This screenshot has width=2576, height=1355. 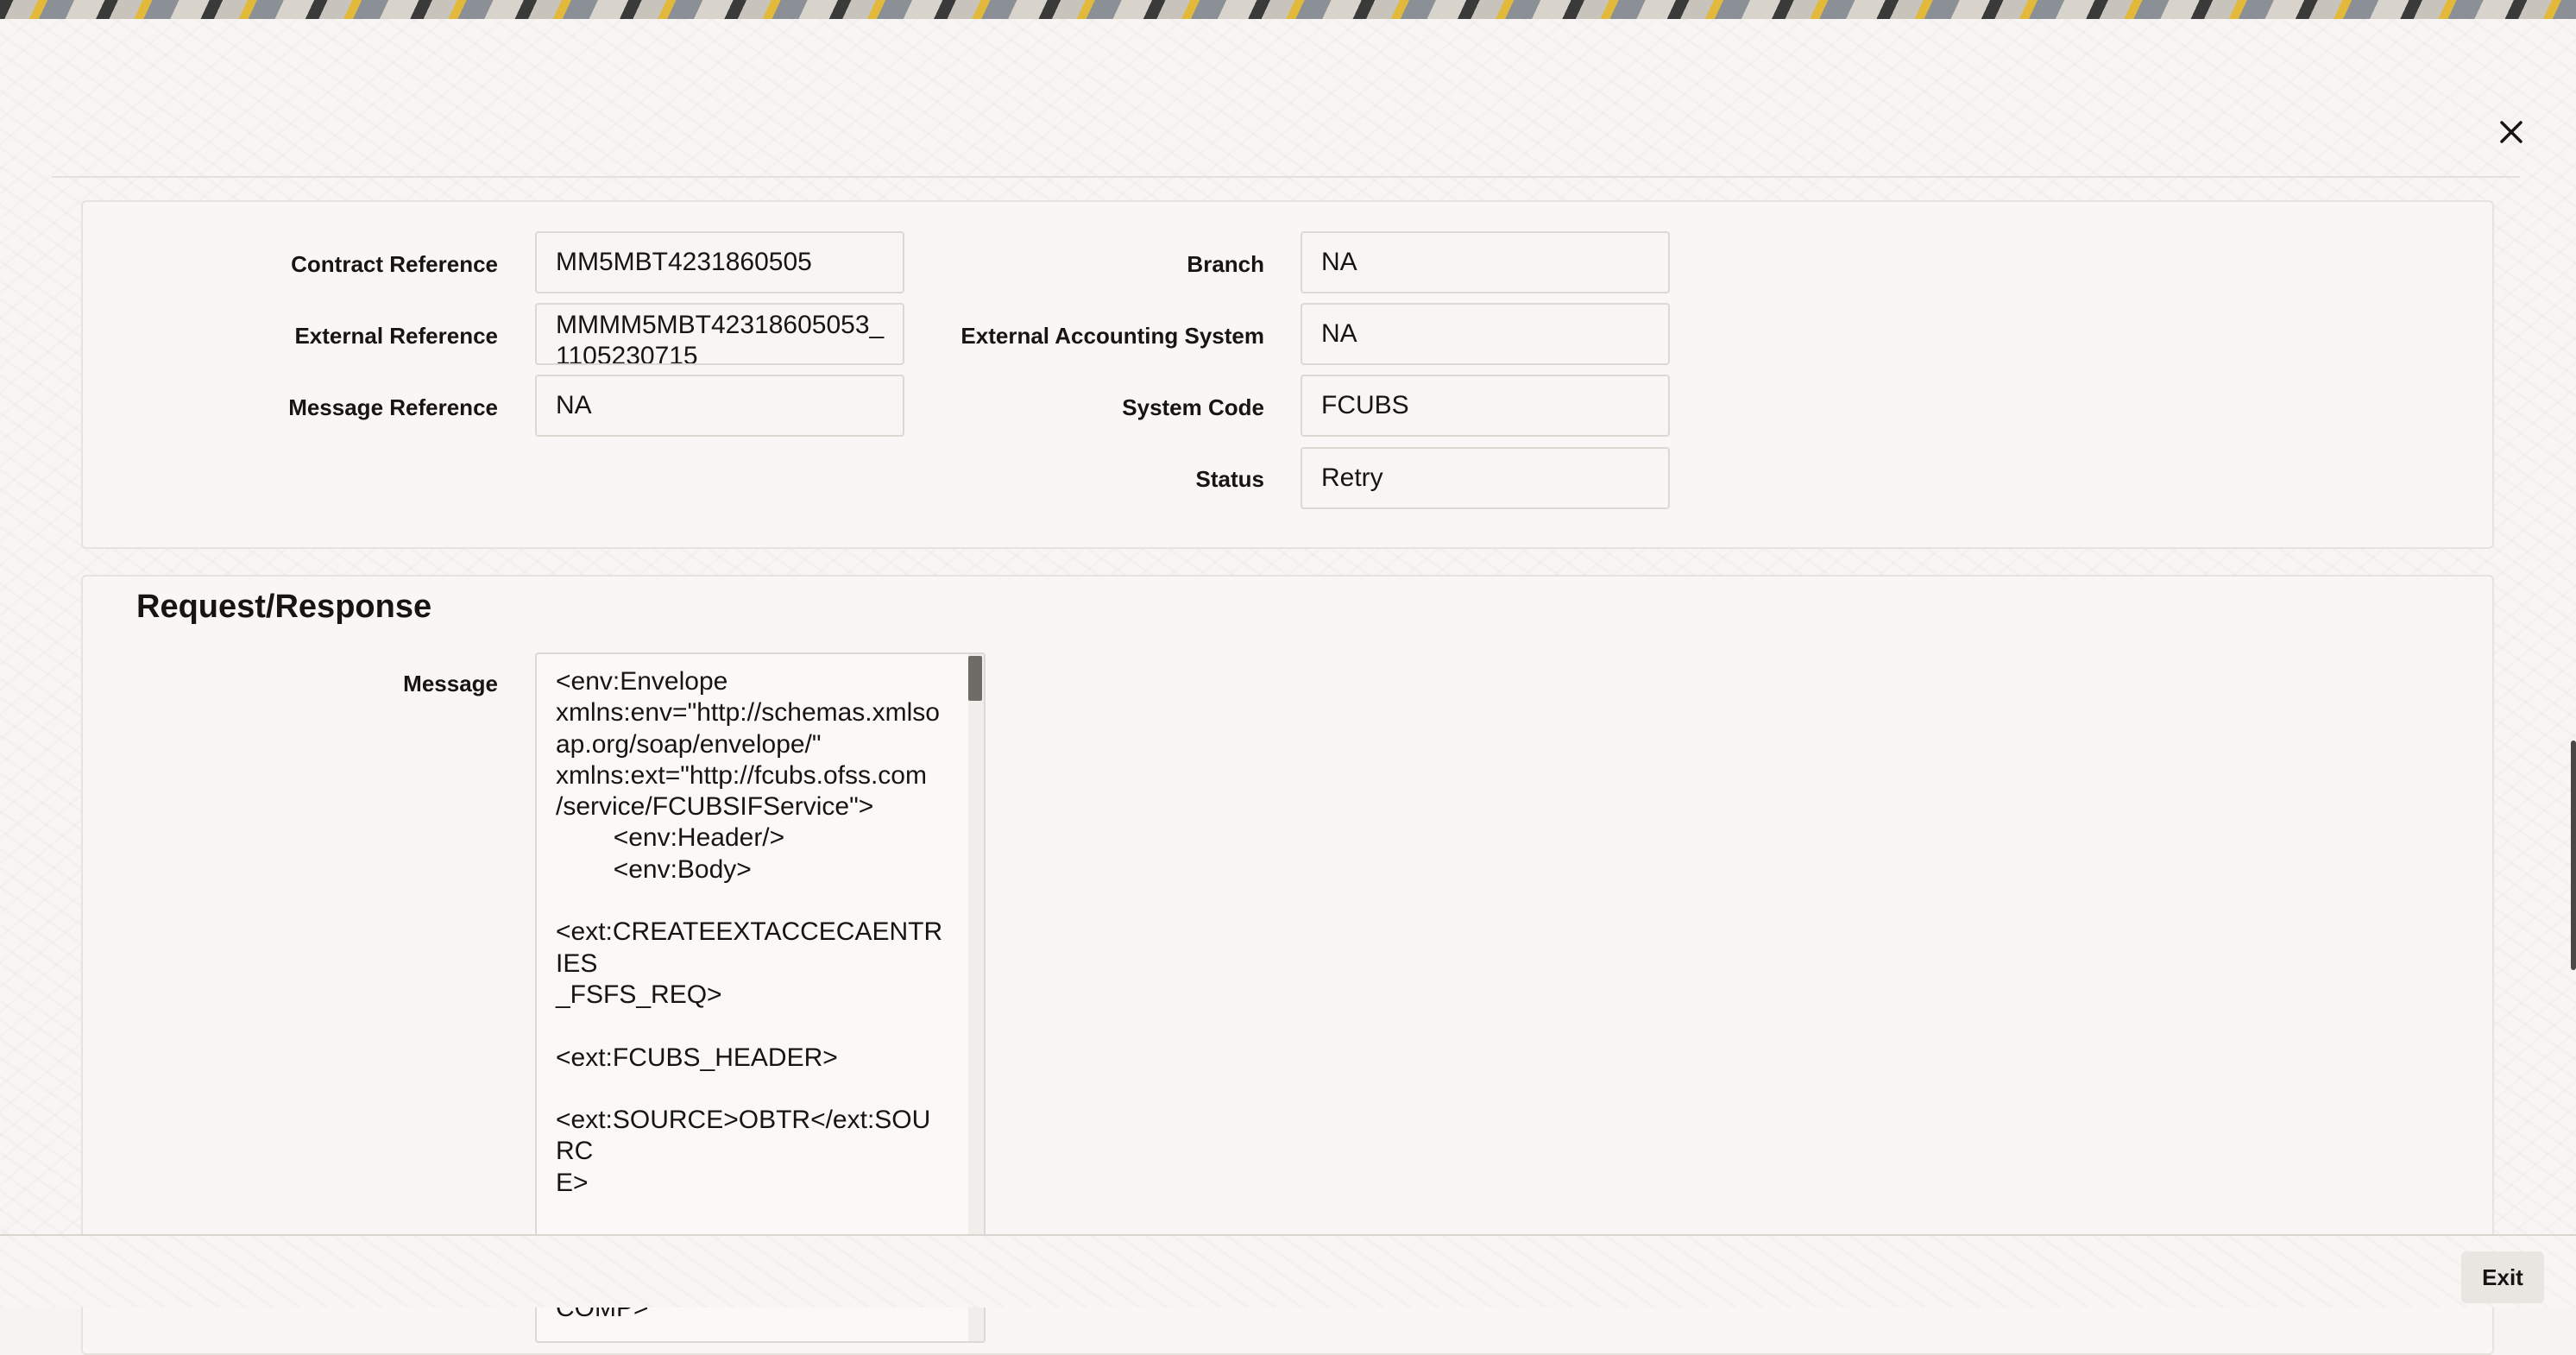 What do you see at coordinates (975, 679) in the screenshot?
I see `message-scrollbar-thumb` at bounding box center [975, 679].